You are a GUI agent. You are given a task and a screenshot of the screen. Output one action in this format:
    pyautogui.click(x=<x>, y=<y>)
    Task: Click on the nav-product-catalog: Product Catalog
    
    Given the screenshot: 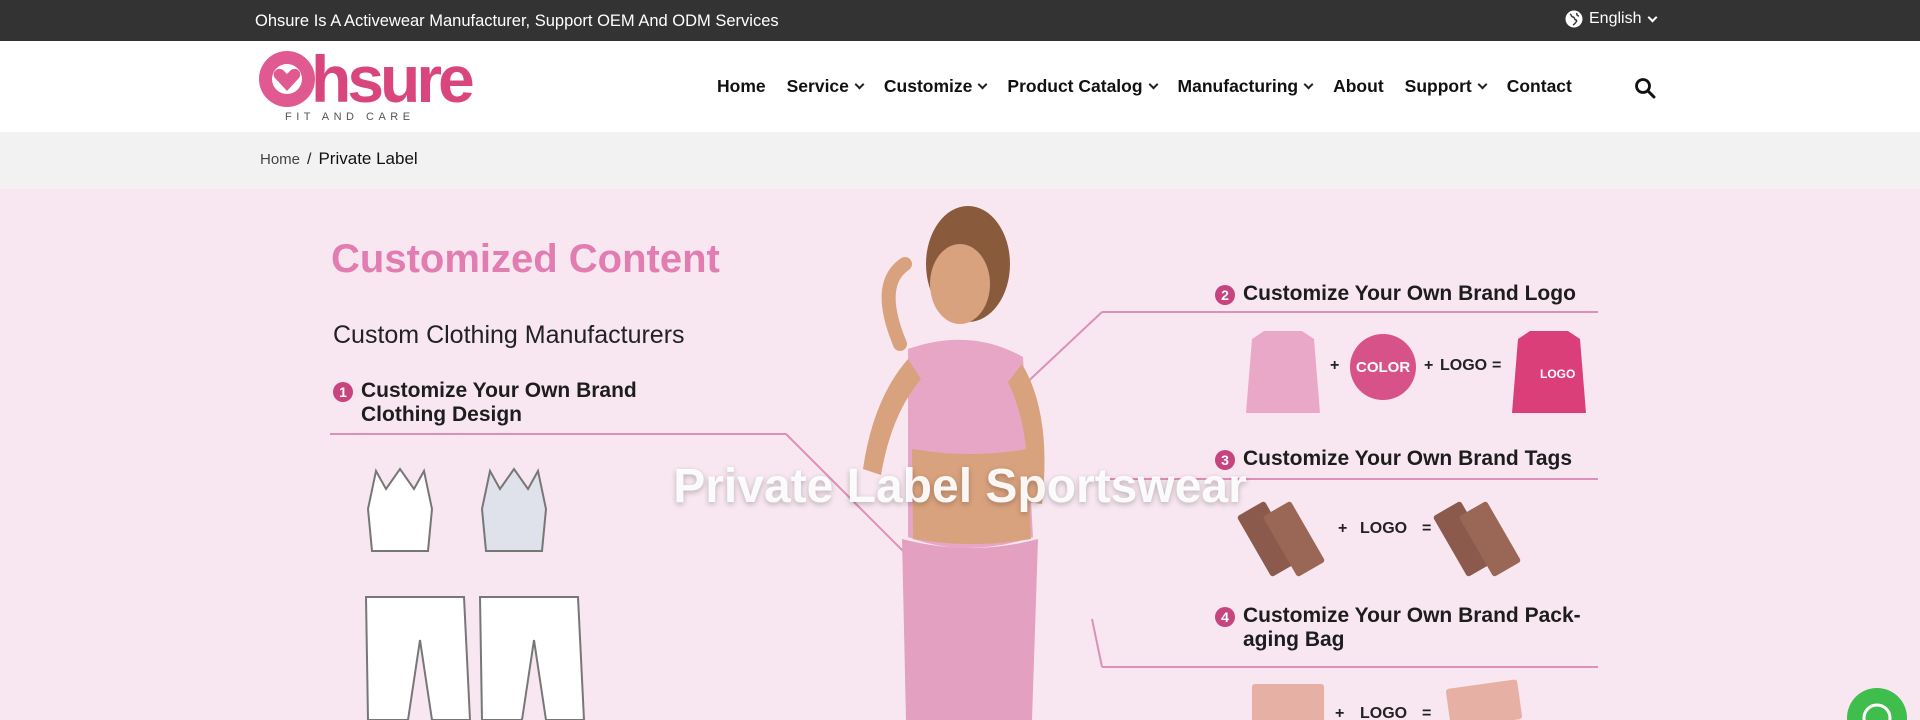 What is the action you would take?
    pyautogui.click(x=1082, y=86)
    